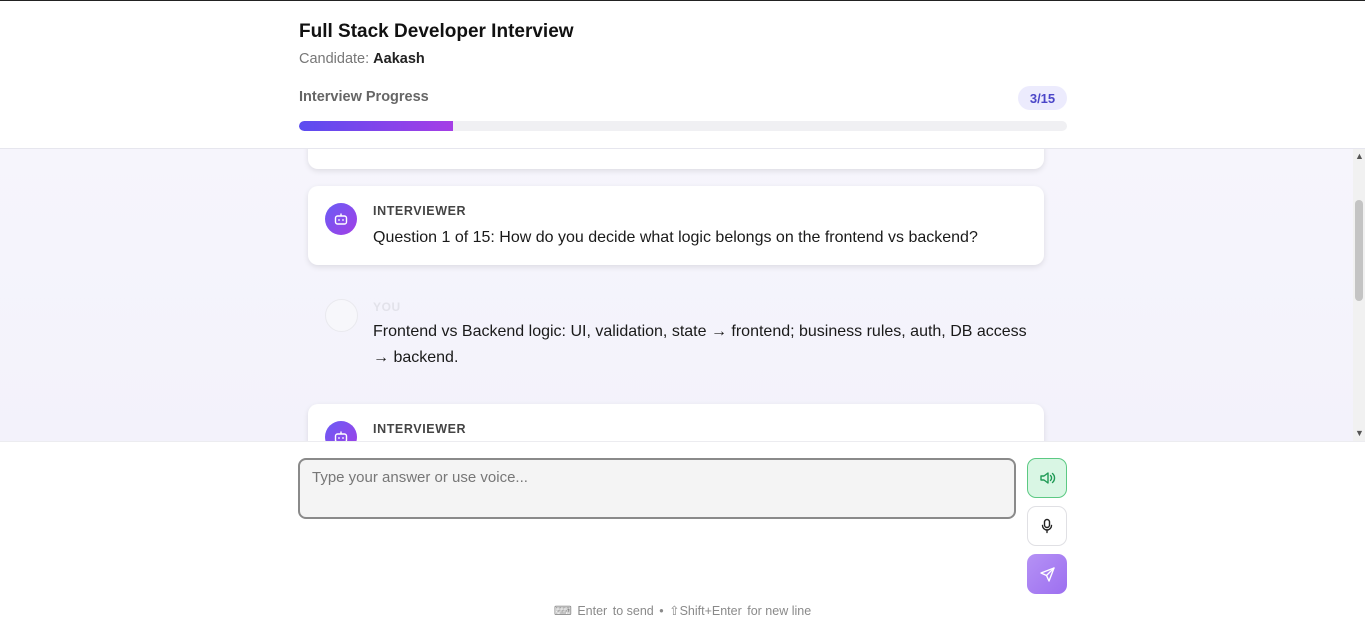  I want to click on progress-bar, so click(683, 126).